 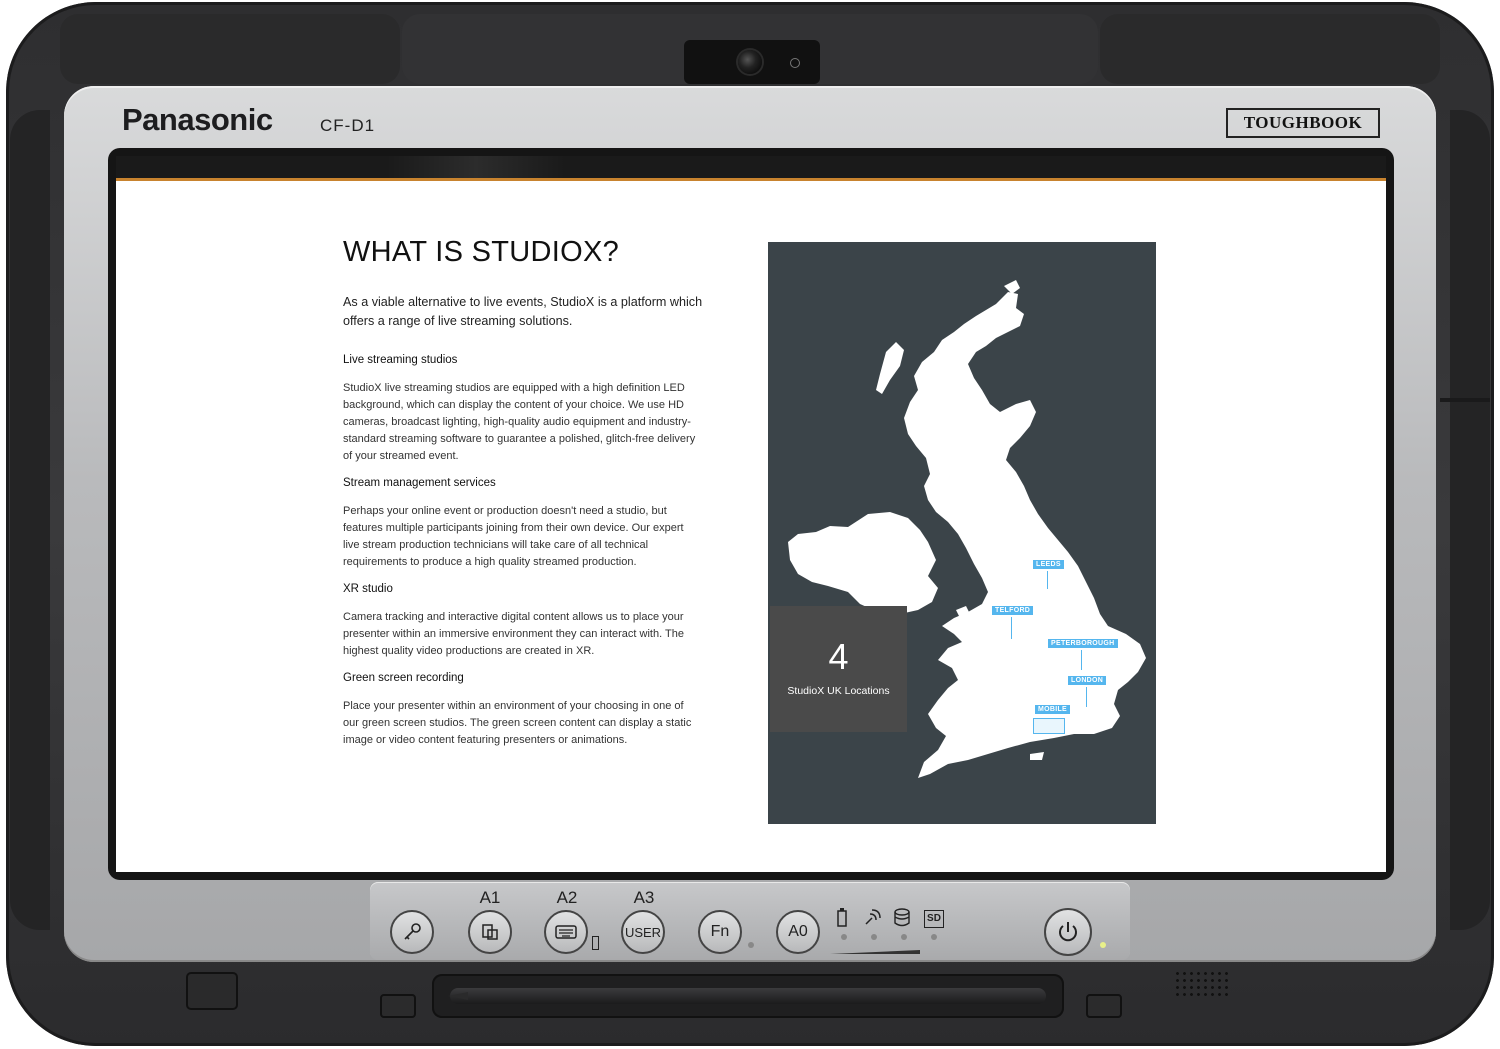 I want to click on storage-led, so click(x=904, y=937).